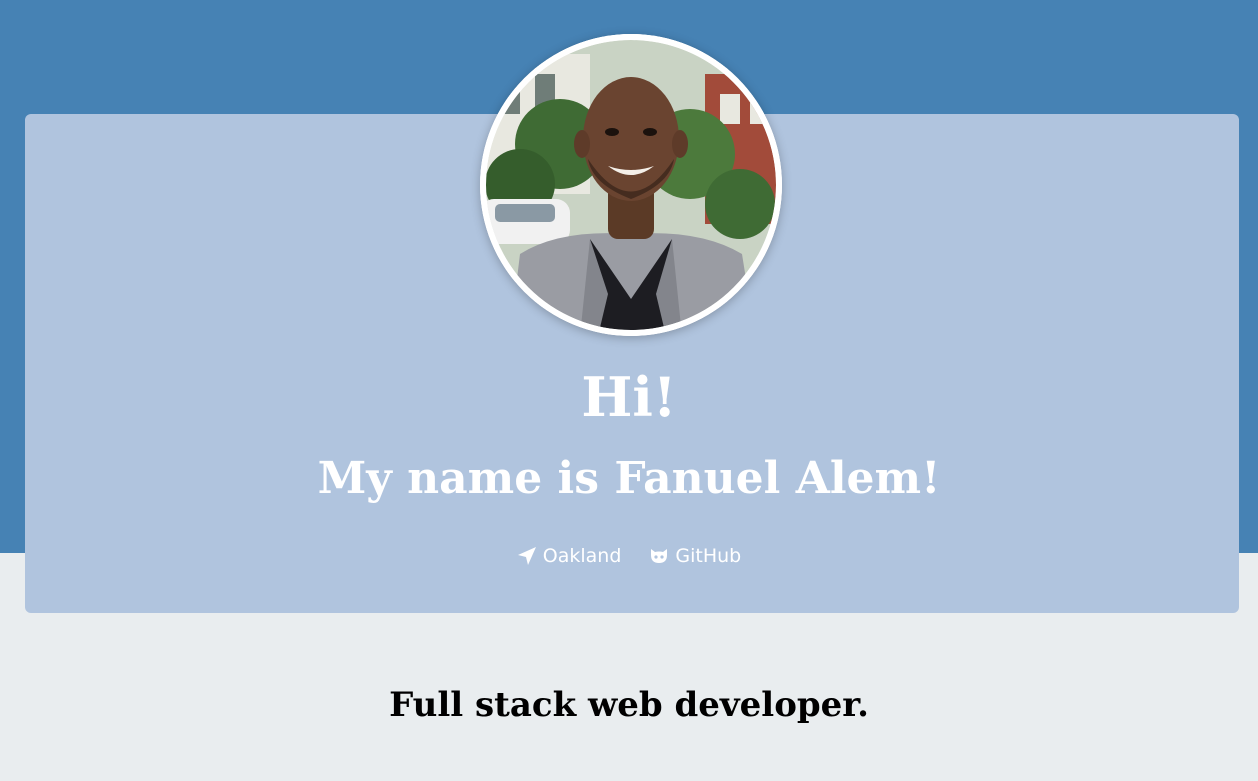  What do you see at coordinates (659, 556) in the screenshot?
I see `github-icon` at bounding box center [659, 556].